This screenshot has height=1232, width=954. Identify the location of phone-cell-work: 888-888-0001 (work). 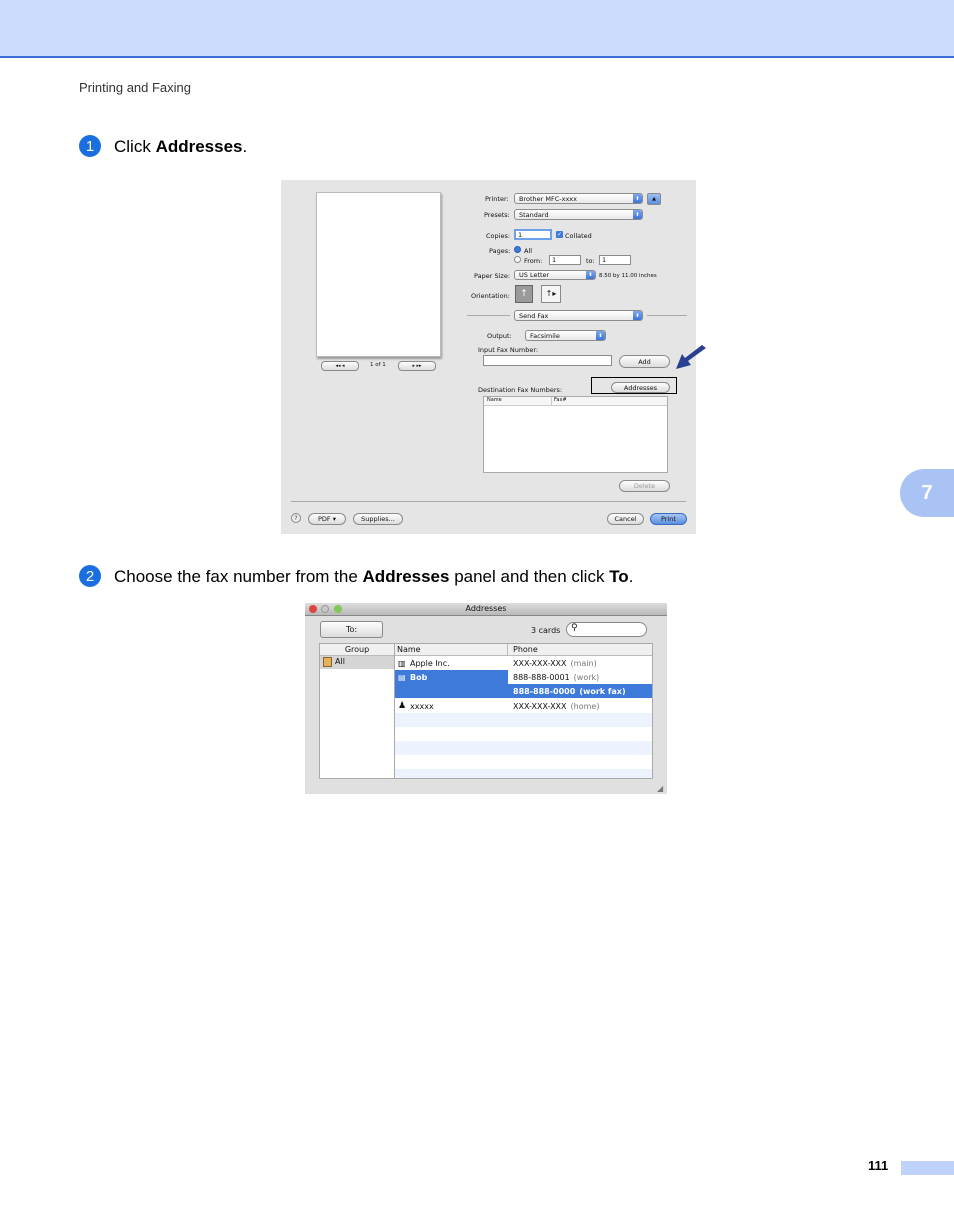
(580, 677).